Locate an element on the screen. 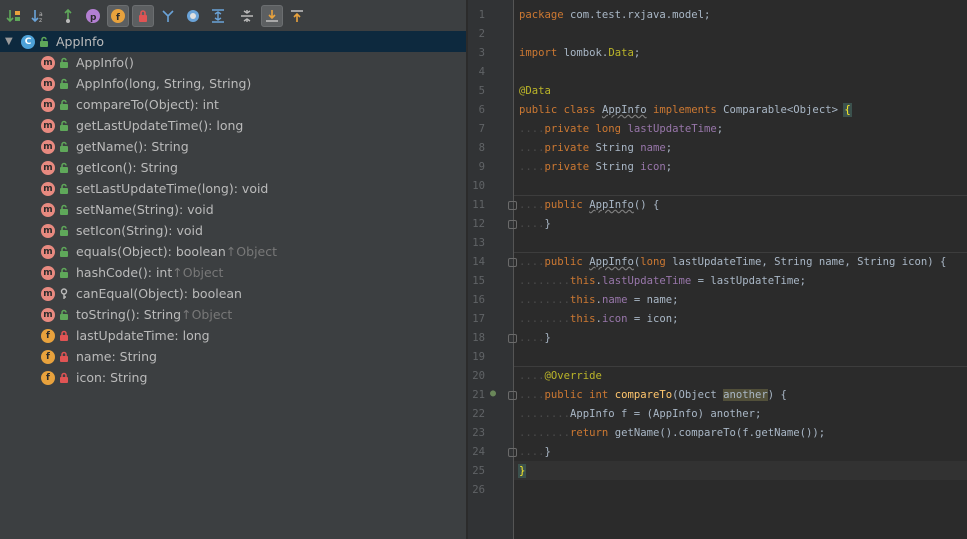  line-number: 12 is located at coordinates (478, 224).